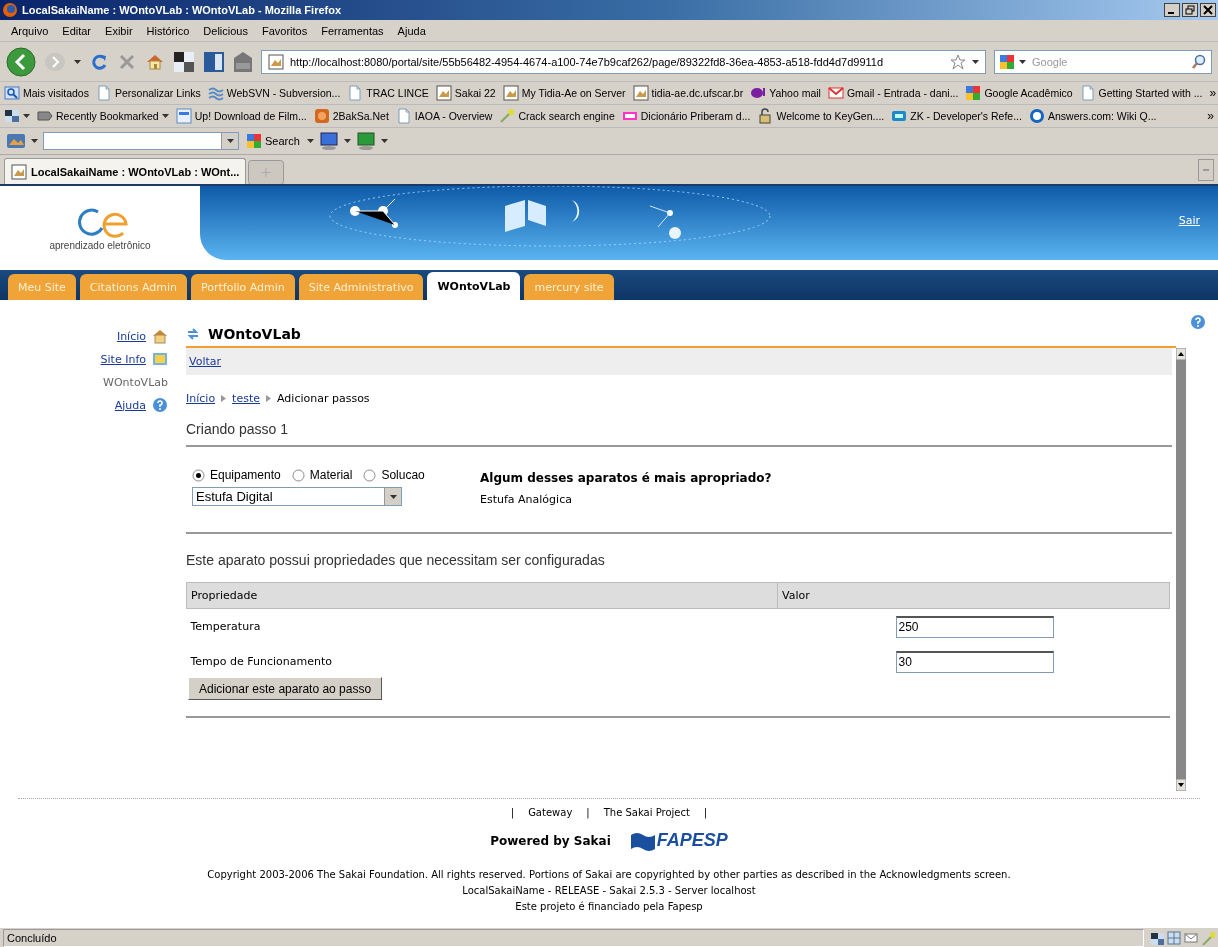  I want to click on bookmark: Yahoo mail, so click(795, 93).